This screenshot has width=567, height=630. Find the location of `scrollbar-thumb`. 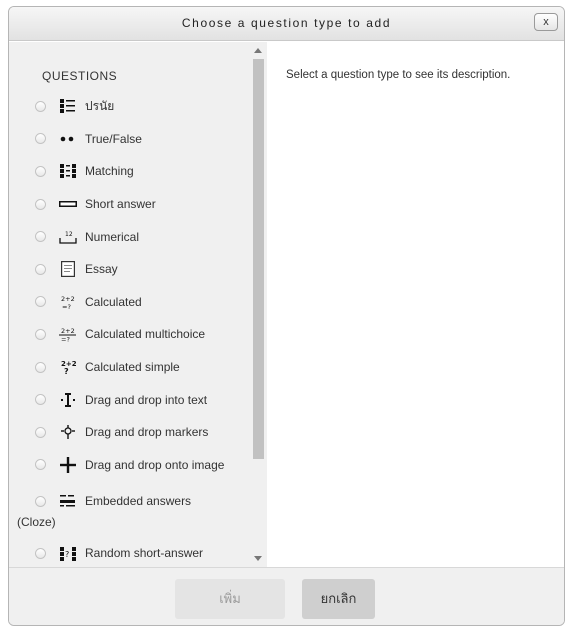

scrollbar-thumb is located at coordinates (258, 259).